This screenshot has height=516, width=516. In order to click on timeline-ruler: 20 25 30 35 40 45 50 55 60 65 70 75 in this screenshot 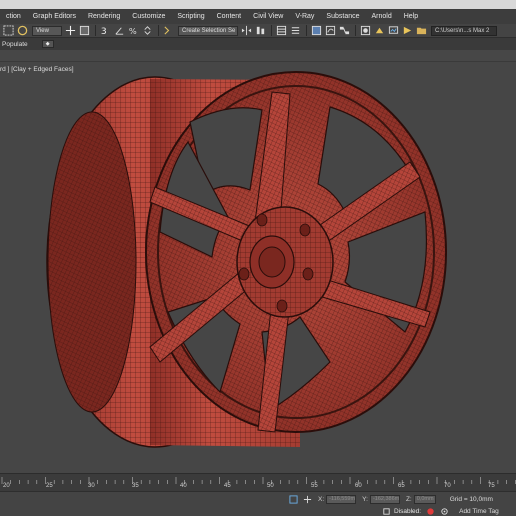, I will do `click(258, 482)`.